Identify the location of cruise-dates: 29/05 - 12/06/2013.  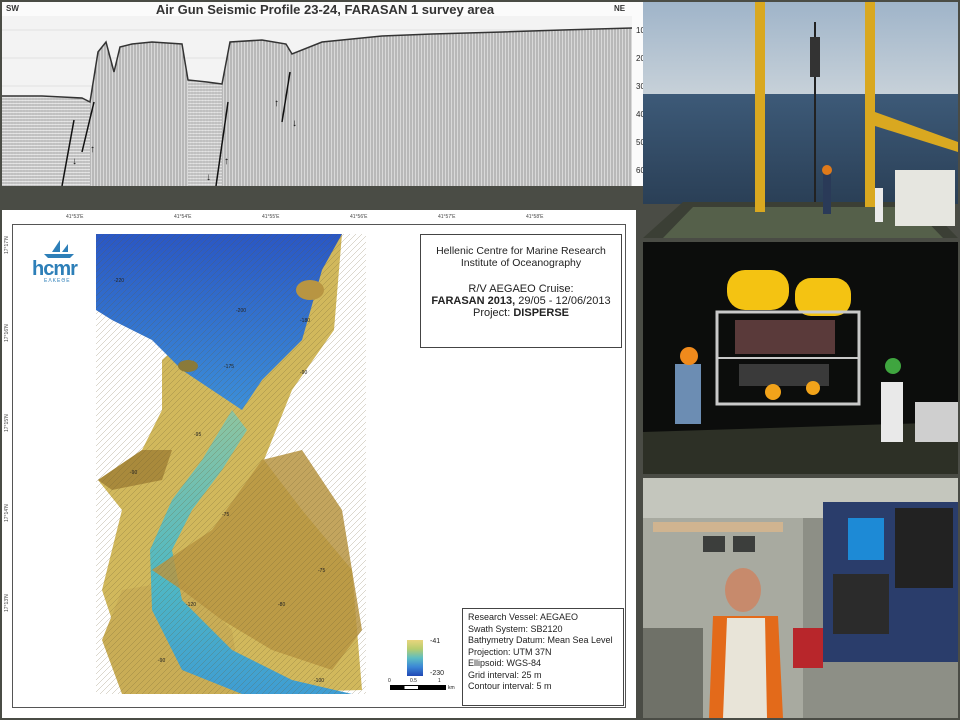
(563, 301).